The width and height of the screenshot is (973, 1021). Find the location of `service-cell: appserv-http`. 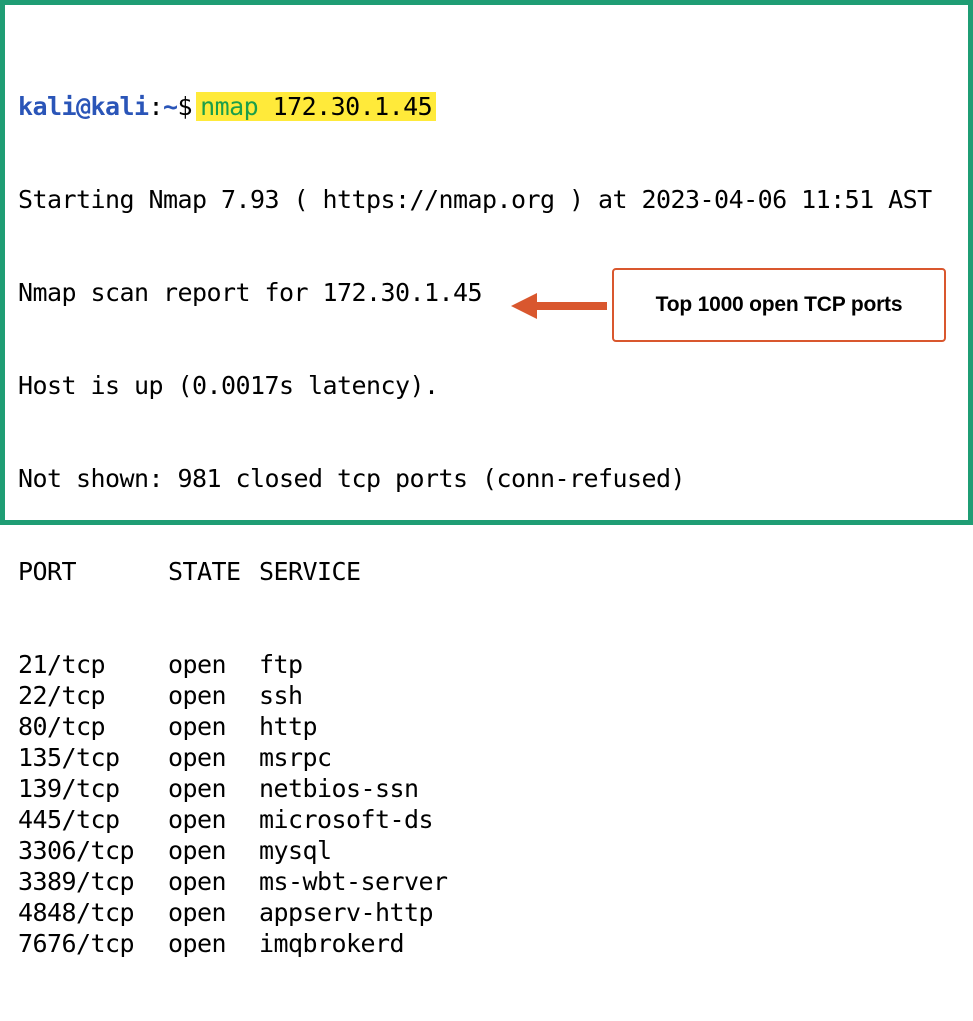

service-cell: appserv-http is located at coordinates (346, 912).